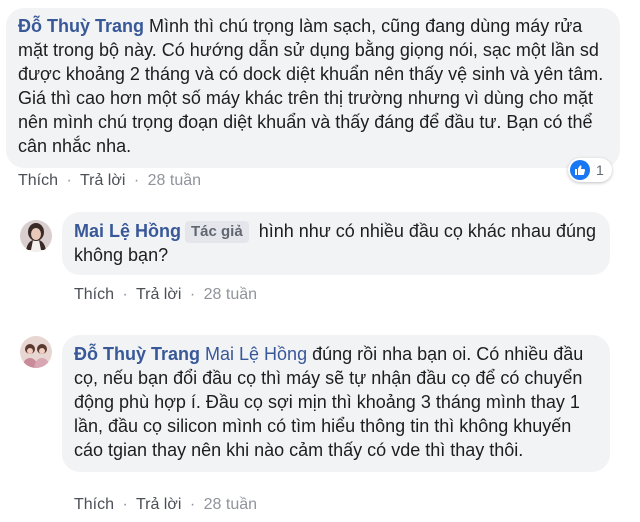 The width and height of the screenshot is (640, 522). I want to click on reaction-count: 1, so click(600, 170).